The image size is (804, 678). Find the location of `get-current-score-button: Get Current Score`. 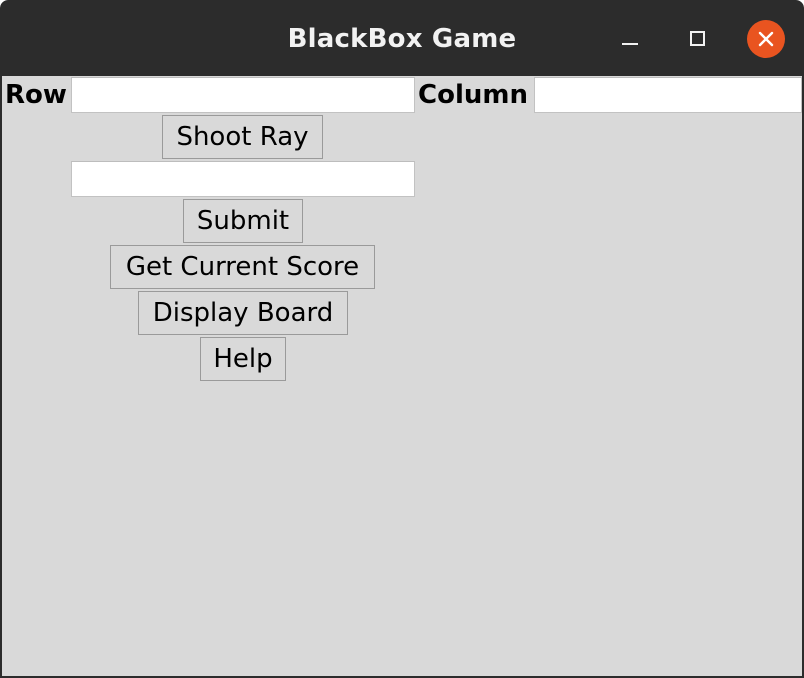

get-current-score-button: Get Current Score is located at coordinates (242, 267).